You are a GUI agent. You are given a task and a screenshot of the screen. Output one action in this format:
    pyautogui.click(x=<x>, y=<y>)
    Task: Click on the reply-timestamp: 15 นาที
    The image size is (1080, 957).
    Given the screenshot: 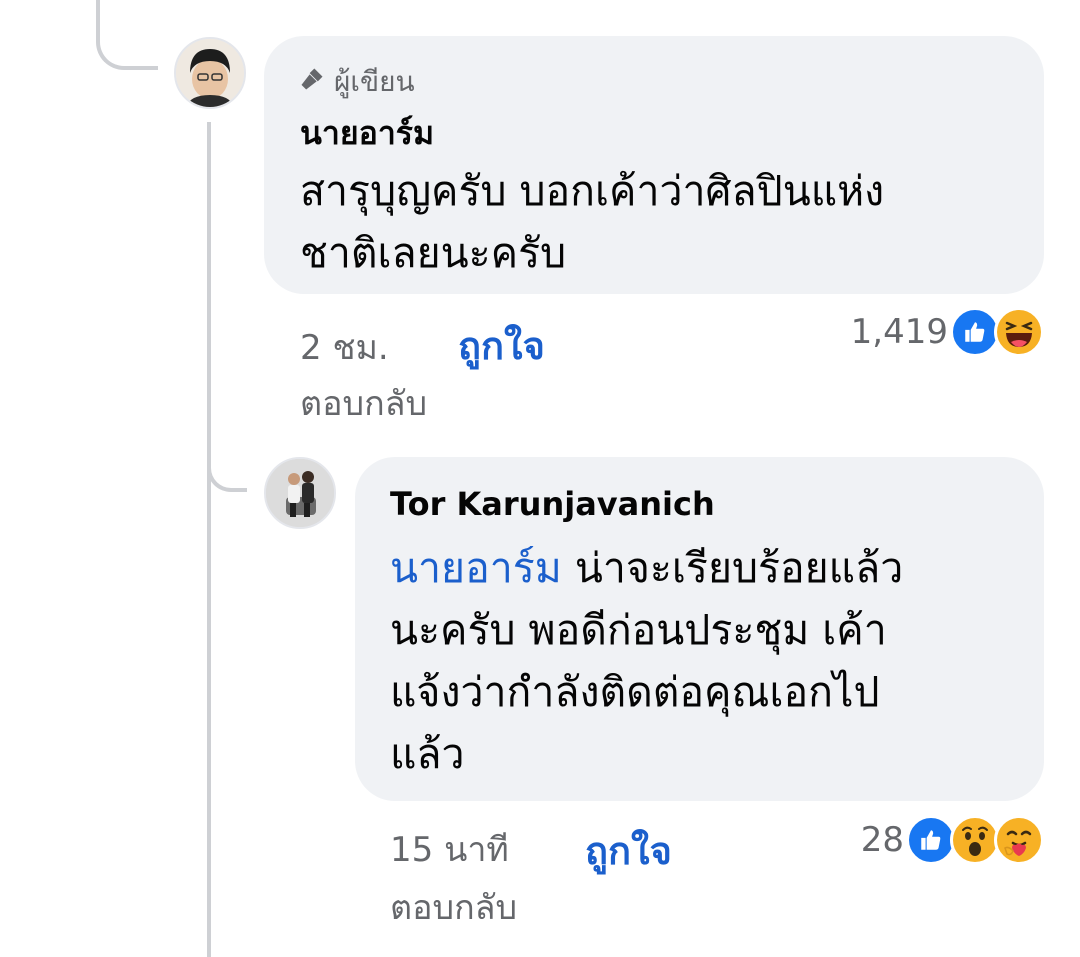 What is the action you would take?
    pyautogui.click(x=449, y=849)
    